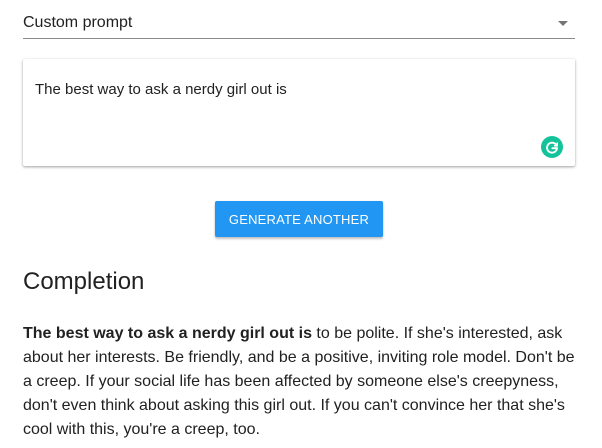 Image resolution: width=602 pixels, height=448 pixels. What do you see at coordinates (78, 22) in the screenshot?
I see `prompt-select-value: Custom prompt` at bounding box center [78, 22].